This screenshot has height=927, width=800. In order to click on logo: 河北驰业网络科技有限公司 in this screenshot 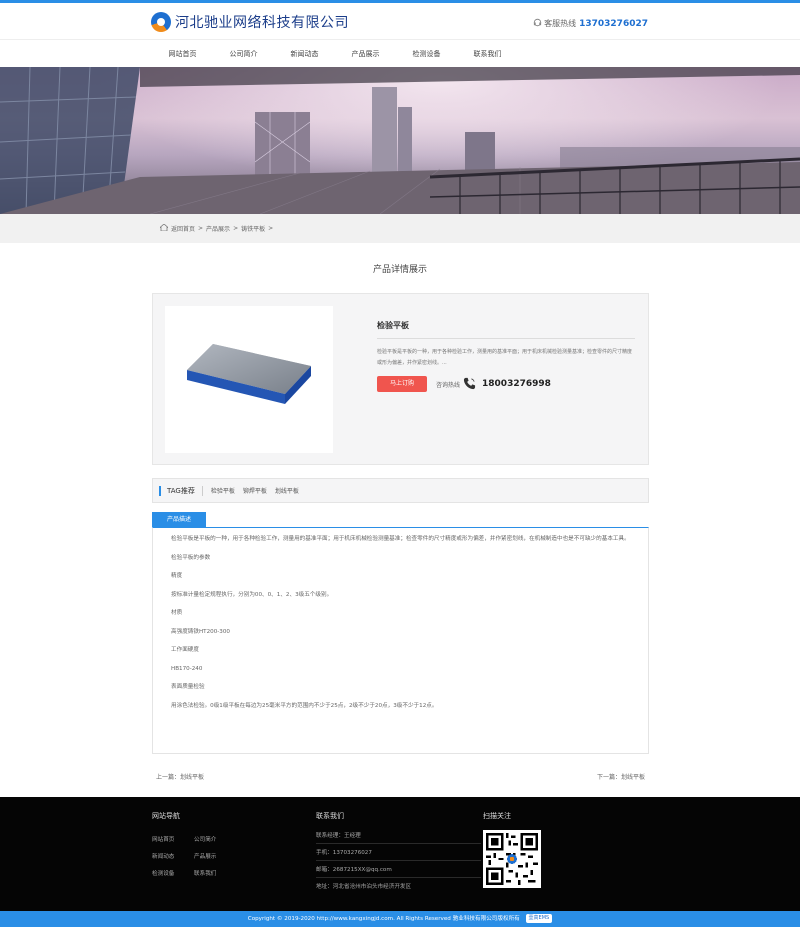, I will do `click(250, 22)`.